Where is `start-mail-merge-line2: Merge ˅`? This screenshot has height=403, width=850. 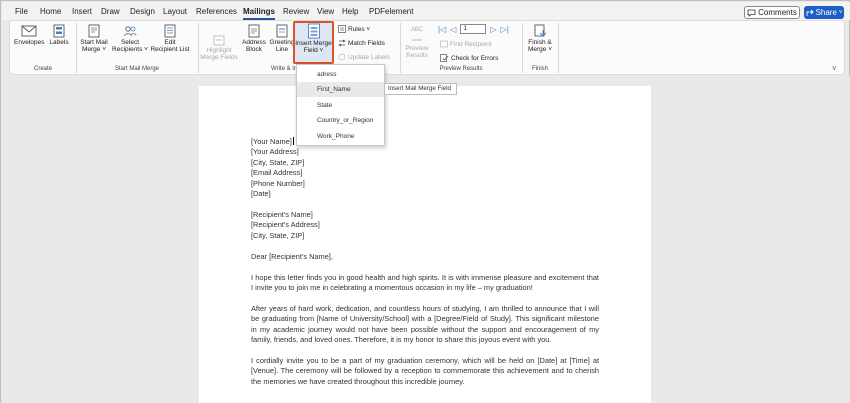 start-mail-merge-line2: Merge ˅ is located at coordinates (94, 49).